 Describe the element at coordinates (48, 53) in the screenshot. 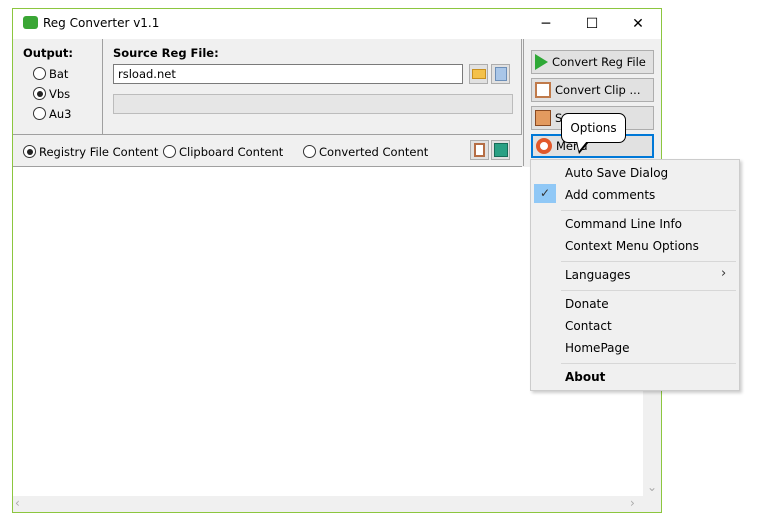

I see `output-label: Output:` at that location.